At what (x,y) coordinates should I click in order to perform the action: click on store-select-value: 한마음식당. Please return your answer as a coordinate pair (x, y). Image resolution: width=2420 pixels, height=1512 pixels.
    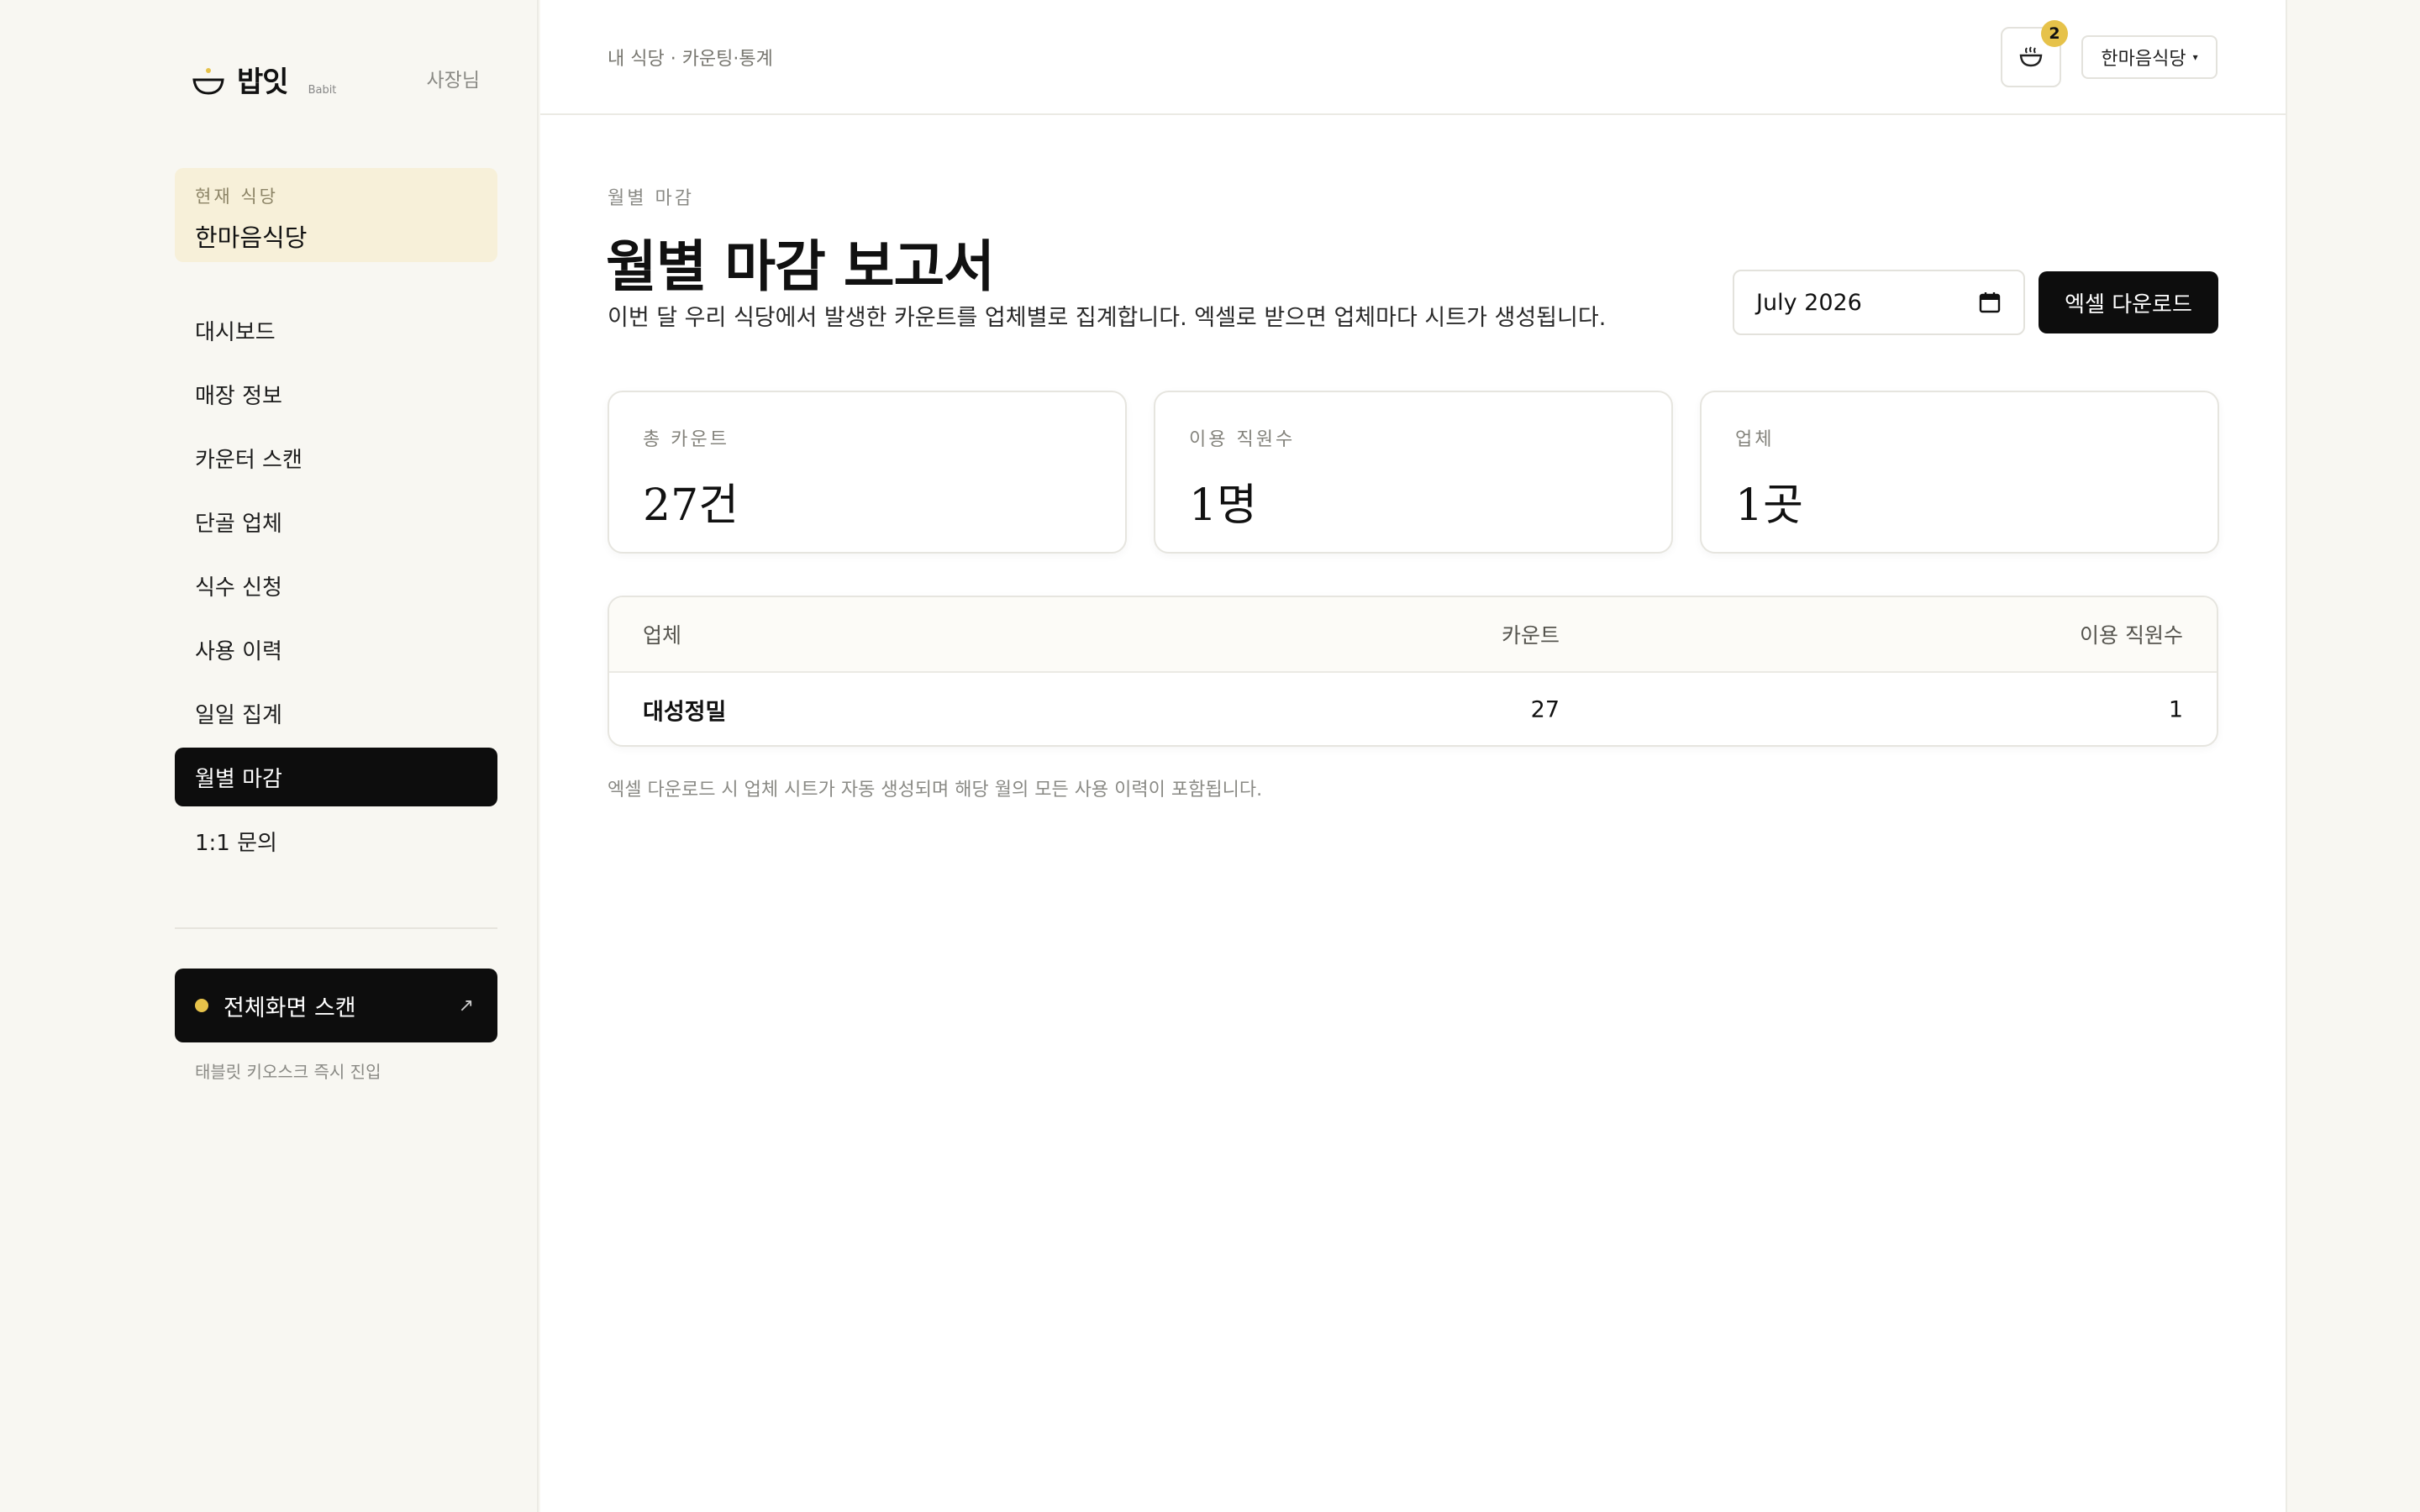
    Looking at the image, I should click on (2144, 59).